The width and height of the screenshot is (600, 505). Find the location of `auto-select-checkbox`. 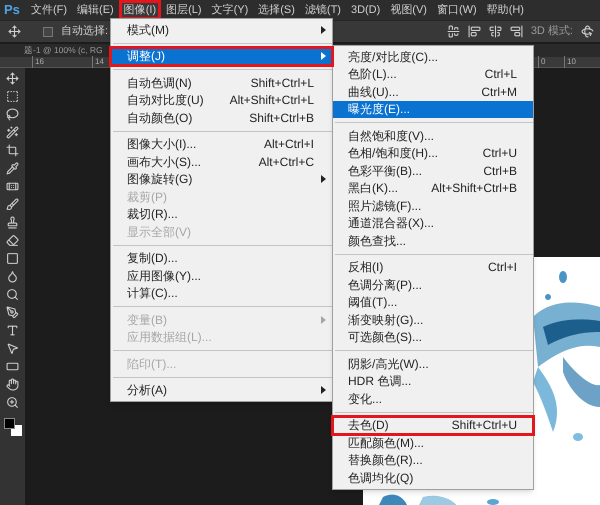

auto-select-checkbox is located at coordinates (48, 31).